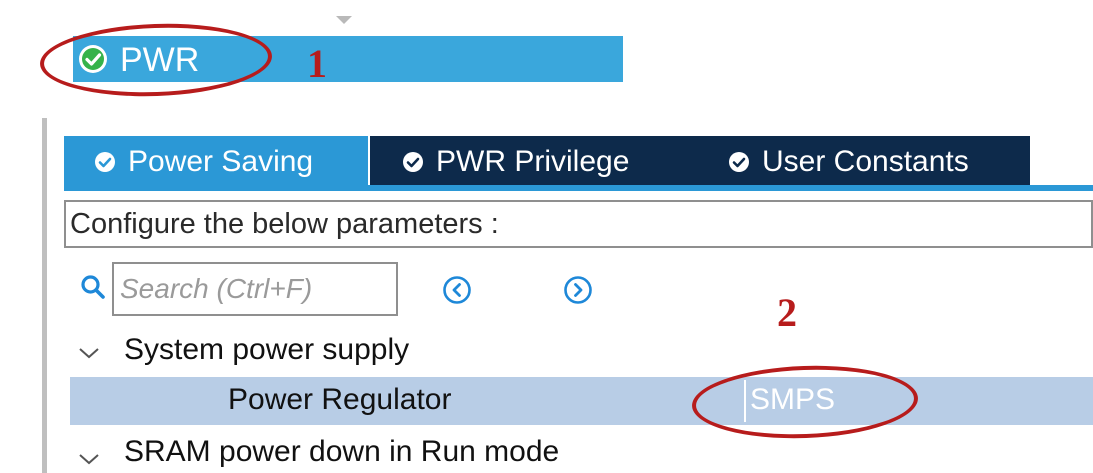 The width and height of the screenshot is (1093, 473). I want to click on tab-label: PWR Privilege, so click(533, 161).